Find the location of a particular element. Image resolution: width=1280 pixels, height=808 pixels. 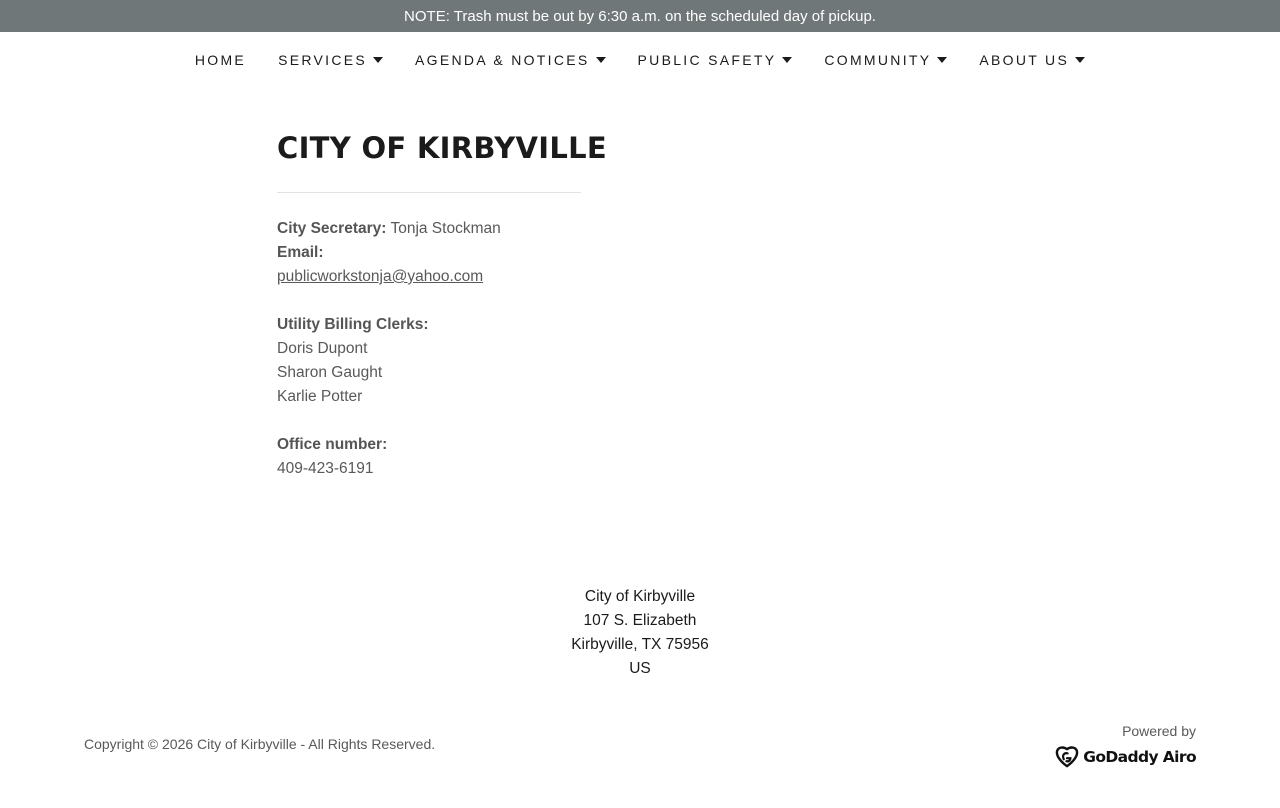

office-number: 409-423-6191 is located at coordinates (325, 468).